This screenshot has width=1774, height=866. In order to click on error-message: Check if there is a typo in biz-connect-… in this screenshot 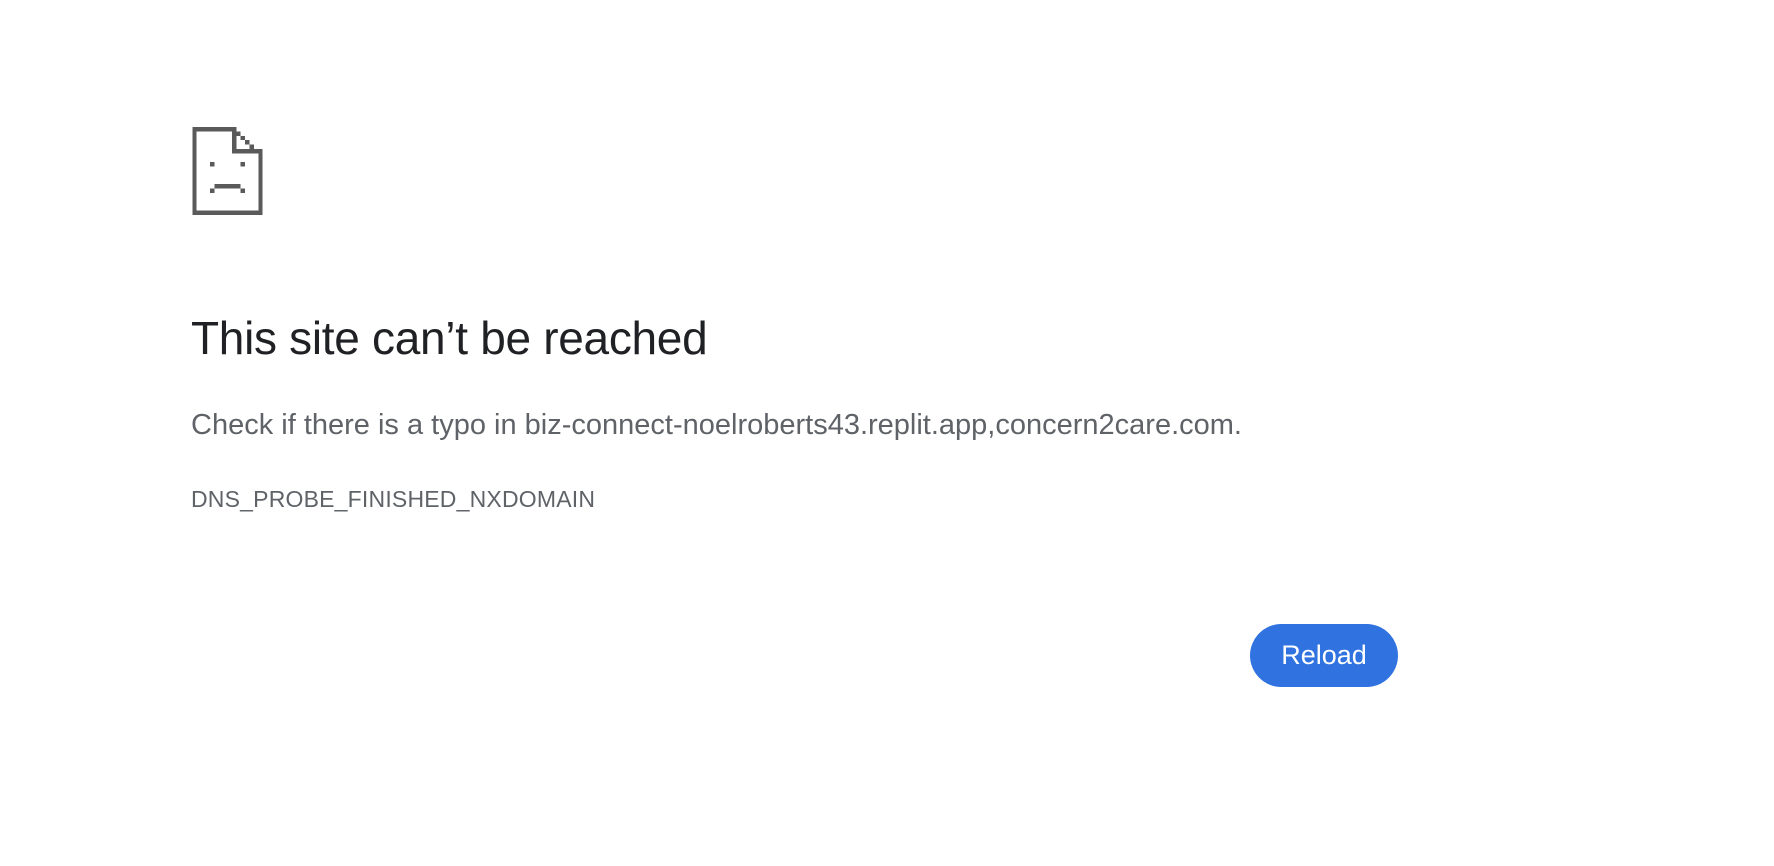, I will do `click(716, 425)`.